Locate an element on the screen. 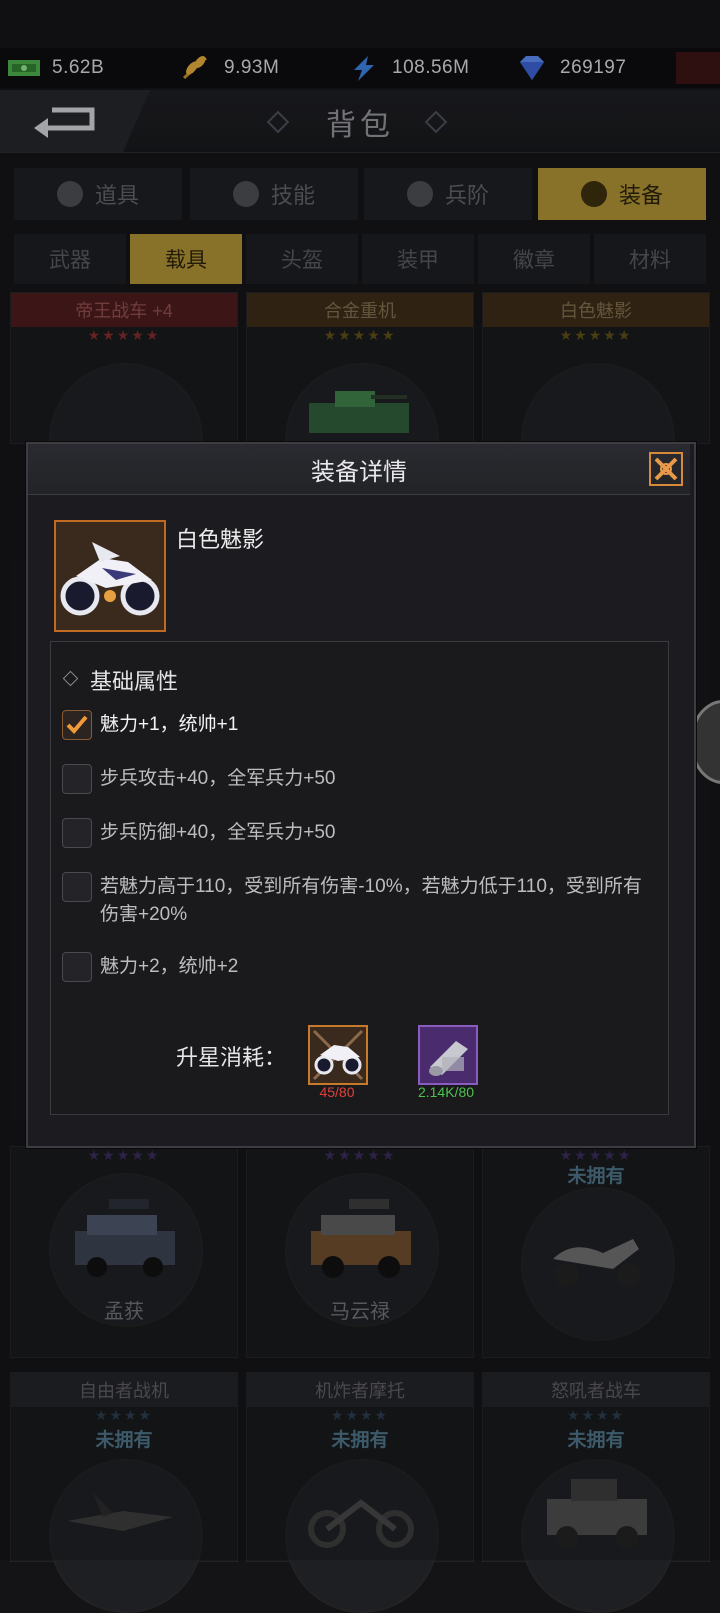 Image resolution: width=720 pixels, height=1613 pixels. attribute-text: 若魅力高于110，受到所有伤害-10%，若魅力低于110，受到所有伤害+20% is located at coordinates (371, 900).